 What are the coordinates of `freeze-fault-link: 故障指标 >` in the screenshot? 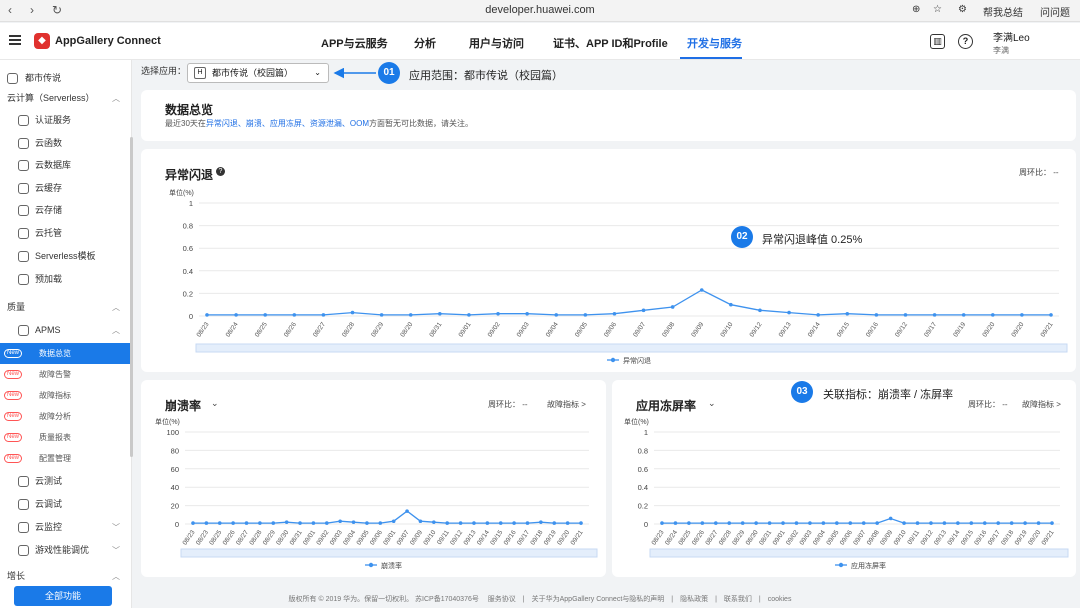 It's located at (1041, 404).